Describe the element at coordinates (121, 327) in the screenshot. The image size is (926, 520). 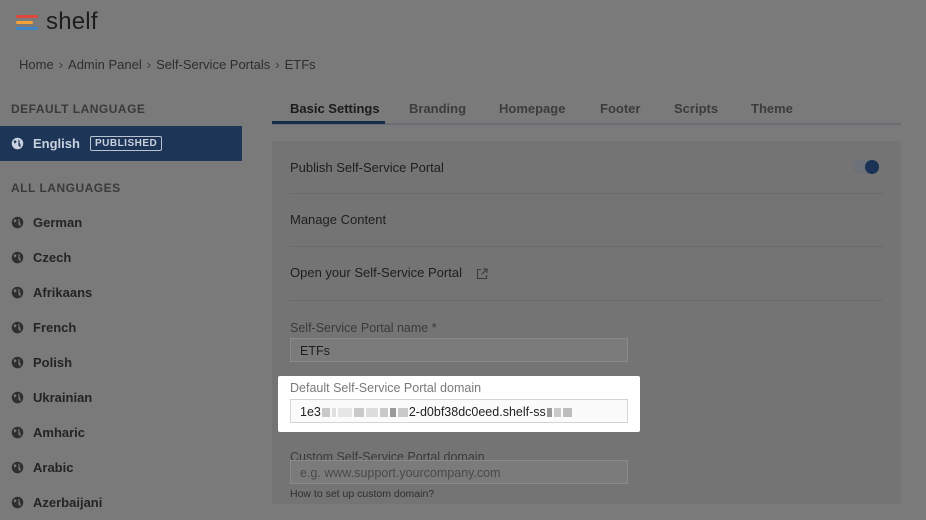
I see `language-item-french: French` at that location.